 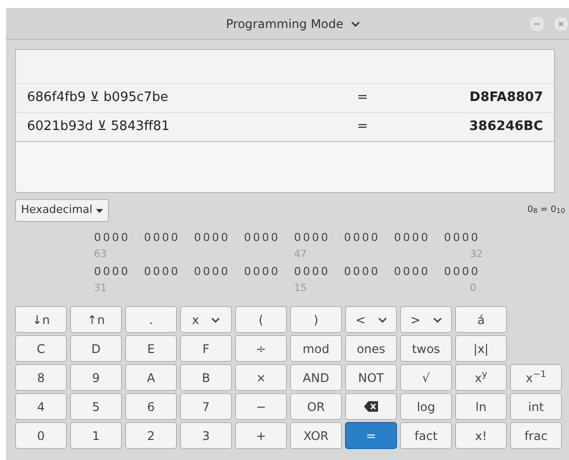 What do you see at coordinates (481, 406) in the screenshot?
I see `key-button: ln` at bounding box center [481, 406].